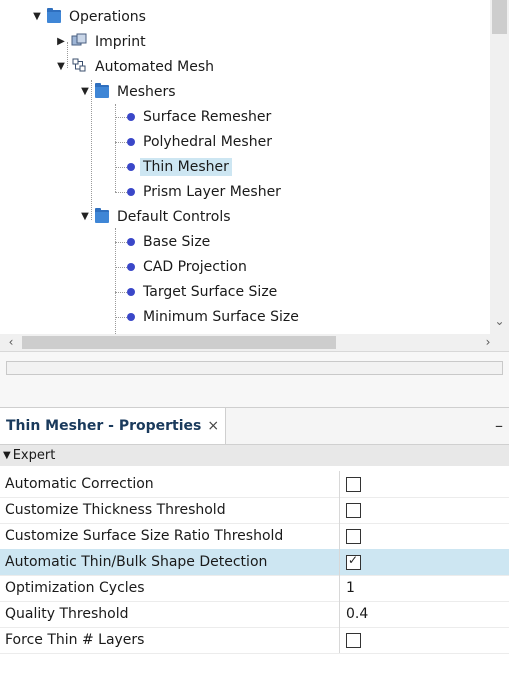  I want to click on tree-item-label: Minimum Surface Size, so click(221, 316).